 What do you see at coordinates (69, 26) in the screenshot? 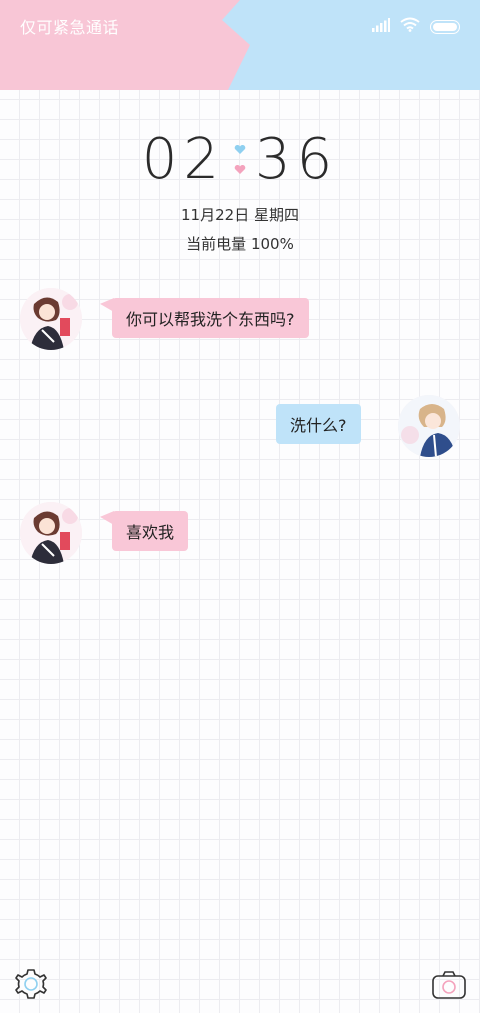
I see `emergency-call-text: 仅可紧急通话` at bounding box center [69, 26].